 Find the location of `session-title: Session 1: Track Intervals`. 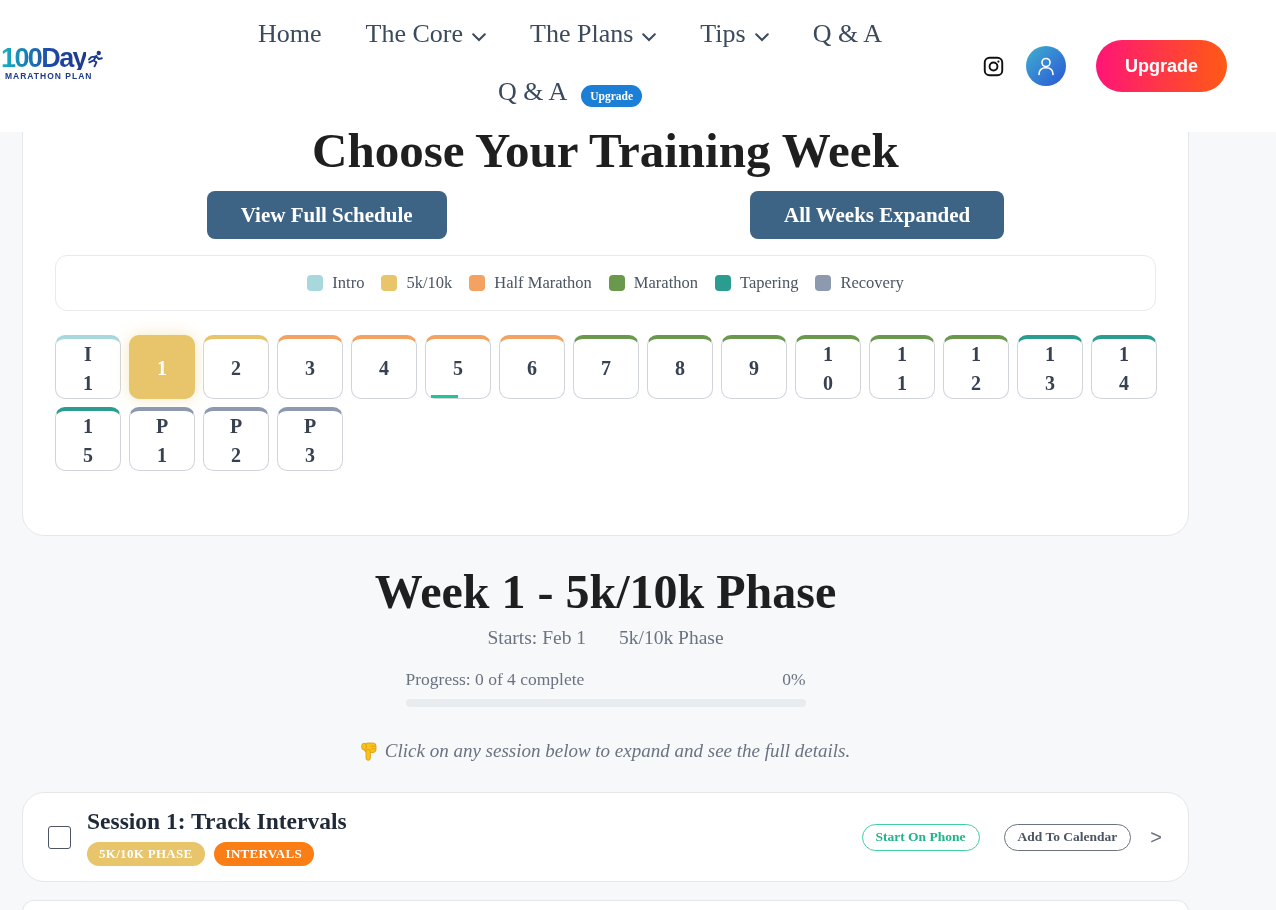

session-title: Session 1: Track Intervals is located at coordinates (217, 821).